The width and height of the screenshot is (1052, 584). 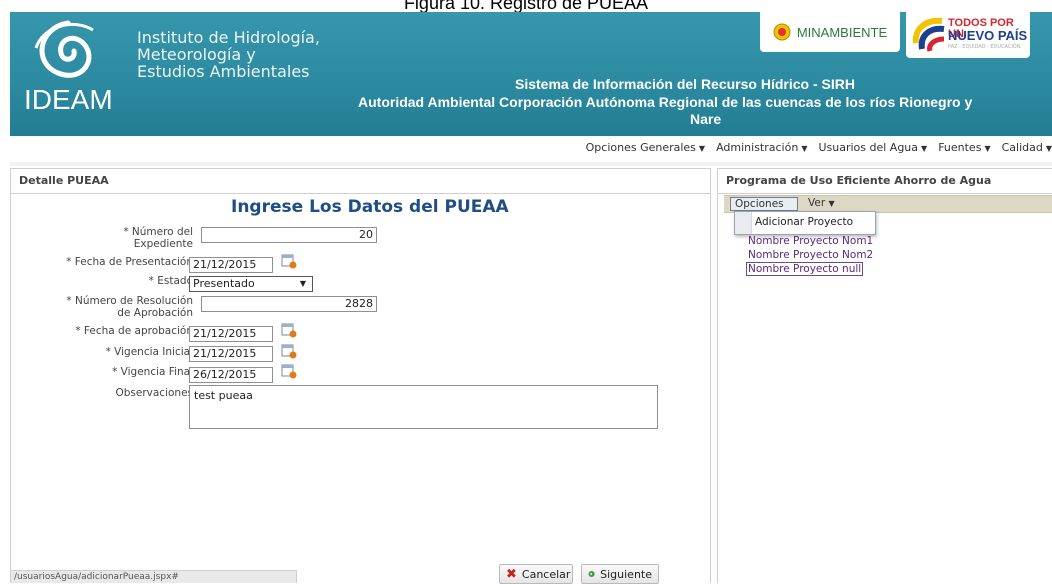 I want to click on nav-usuarios-del-agua: Usuarios del Agua ▼, so click(x=872, y=147).